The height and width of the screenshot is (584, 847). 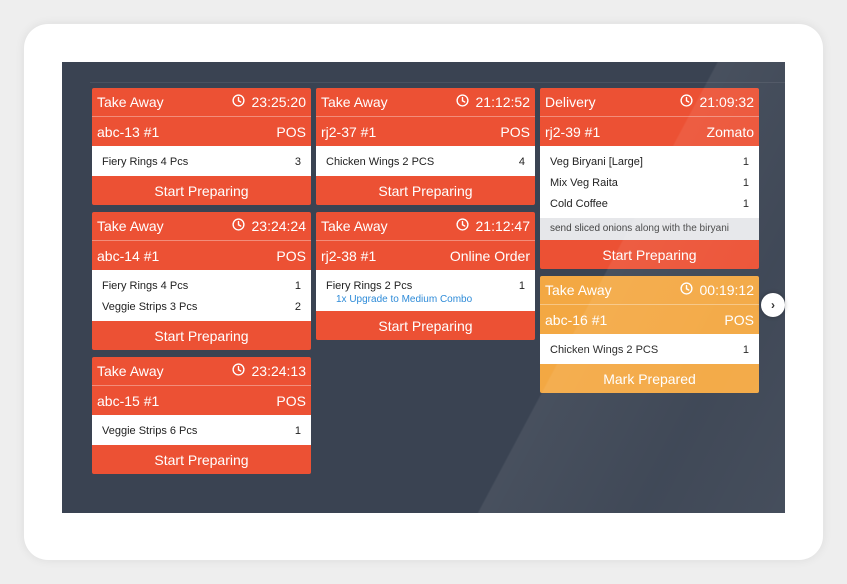 I want to click on order-timer: 23:24:24, so click(x=269, y=226).